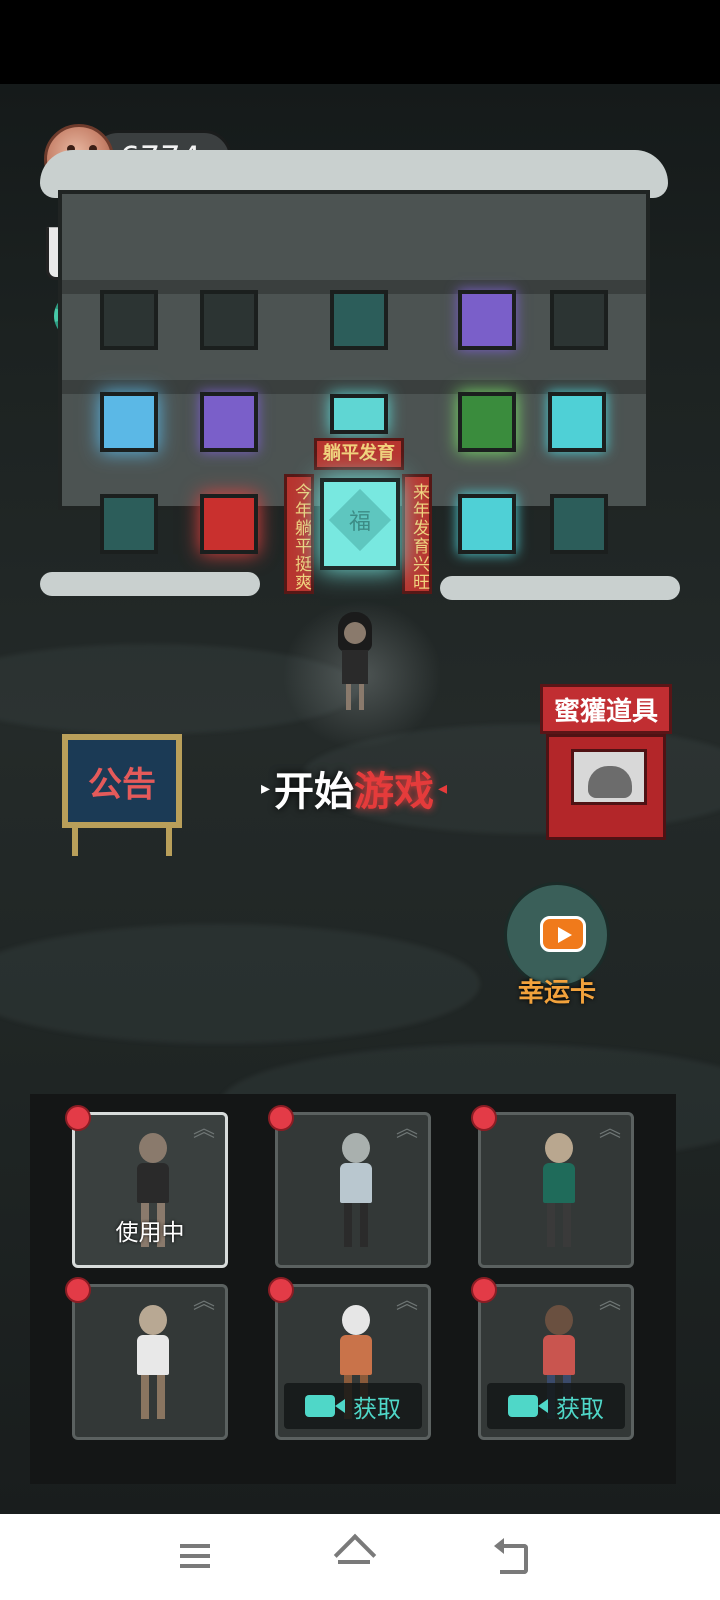 The image size is (720, 1600). I want to click on honey-badger-shop-button: 蜜獾道具, so click(606, 762).